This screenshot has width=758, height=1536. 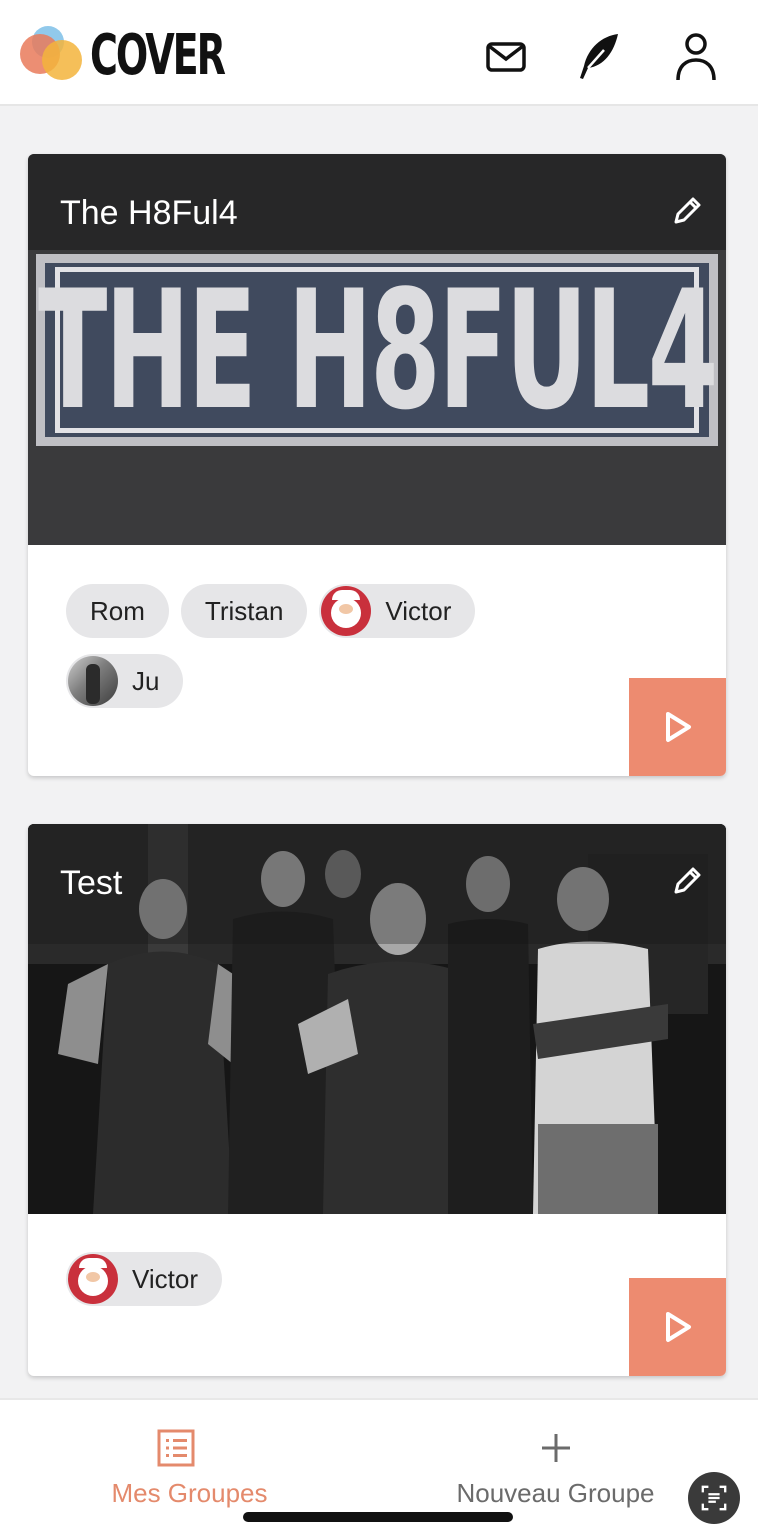 I want to click on scan-text-icon, so click(x=714, y=1498).